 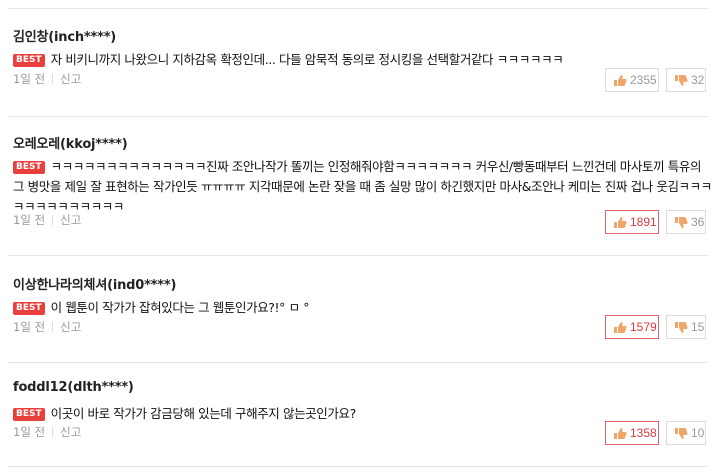 What do you see at coordinates (643, 433) in the screenshot?
I see `like-count: 1358` at bounding box center [643, 433].